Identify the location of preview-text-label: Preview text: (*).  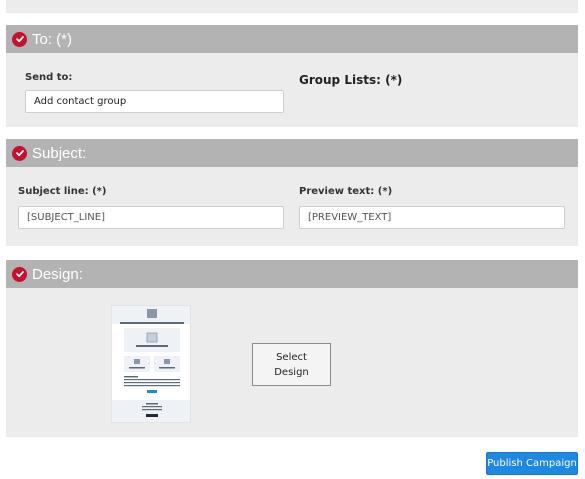
(346, 191).